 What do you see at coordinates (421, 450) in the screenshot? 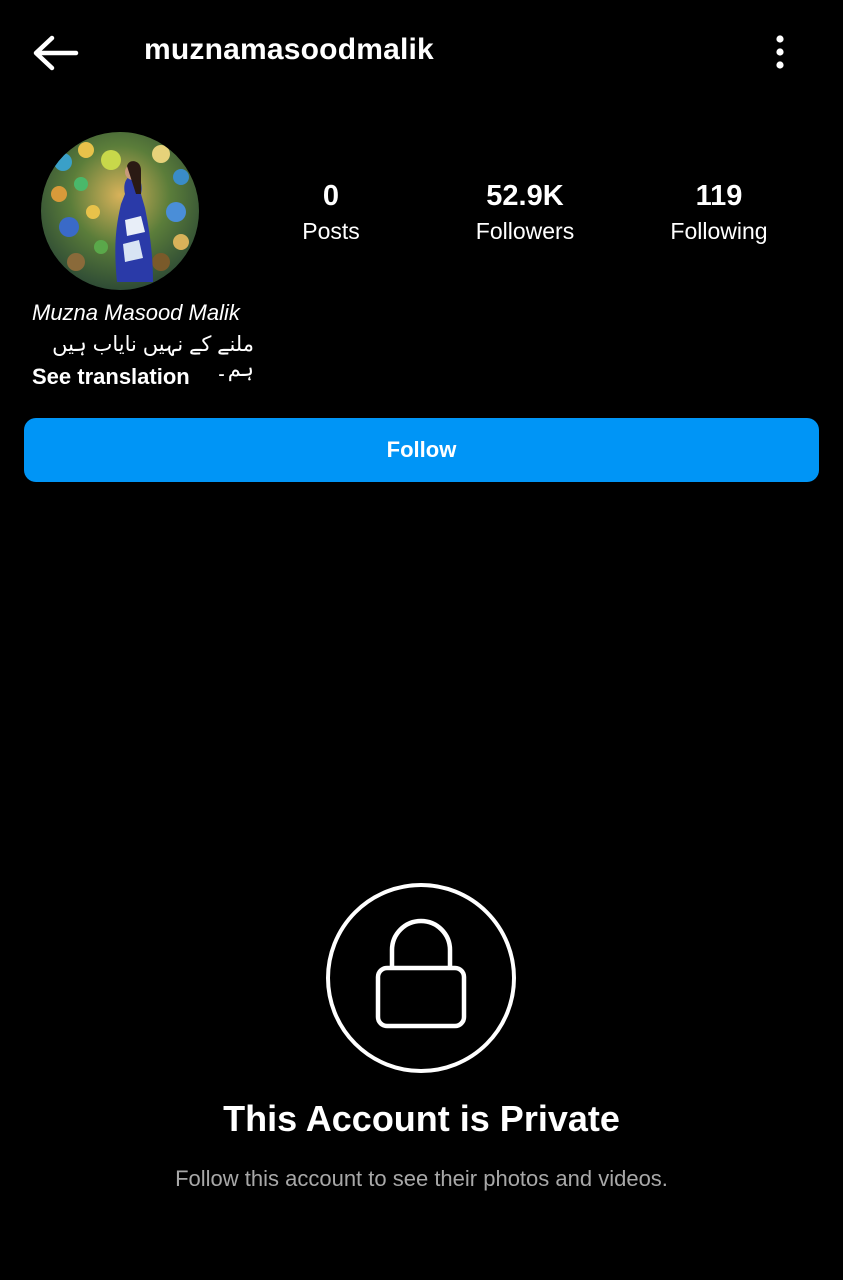
I see `follow-button: Follow` at bounding box center [421, 450].